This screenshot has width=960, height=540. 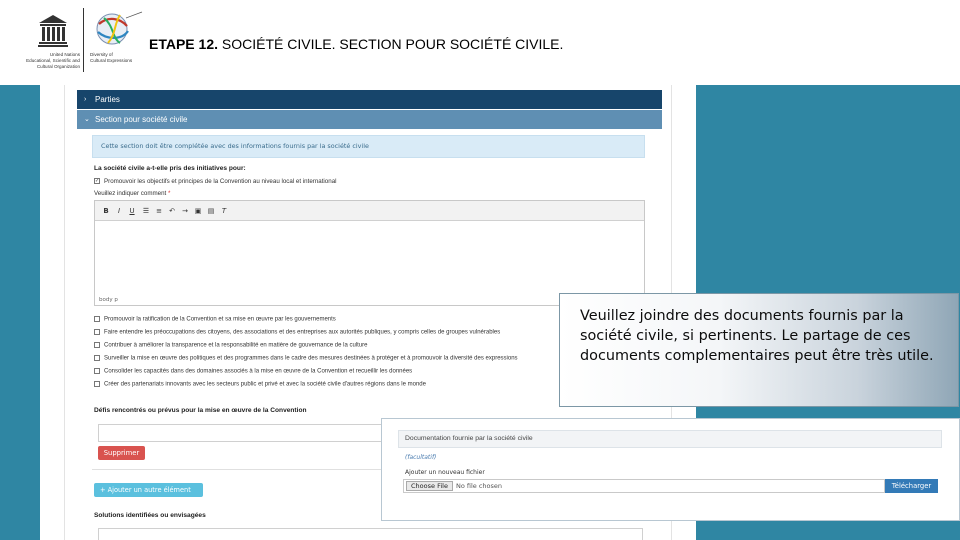 What do you see at coordinates (148, 490) in the screenshot?
I see `add-item-button: + Ajouter un autre élément` at bounding box center [148, 490].